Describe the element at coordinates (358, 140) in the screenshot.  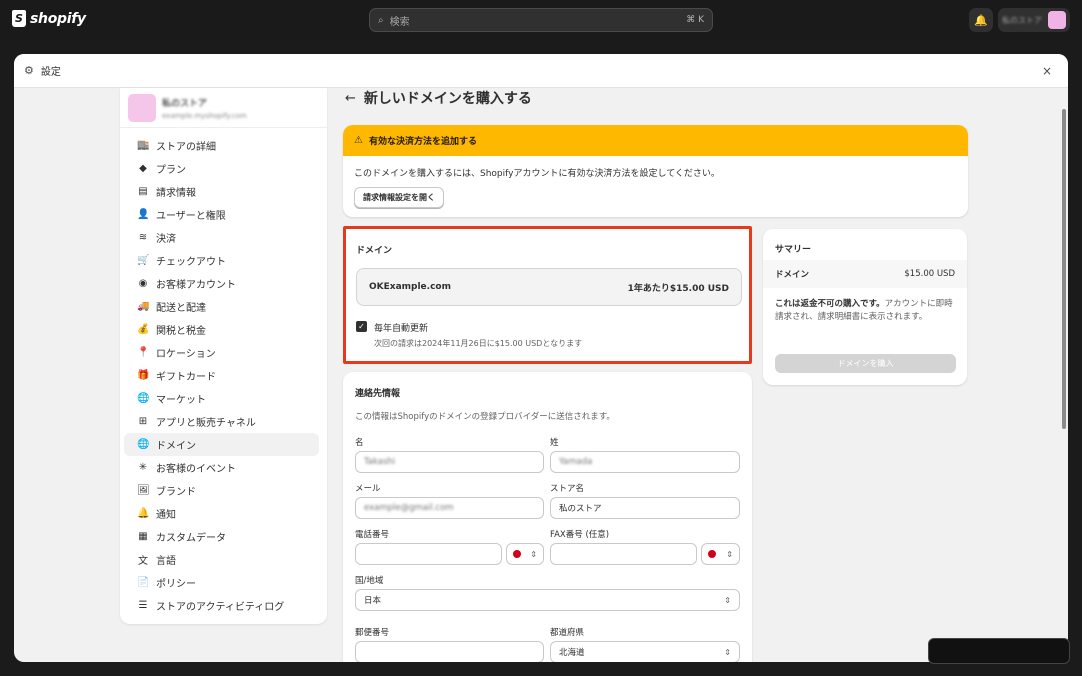
I see `warning-icon: ⚠` at that location.